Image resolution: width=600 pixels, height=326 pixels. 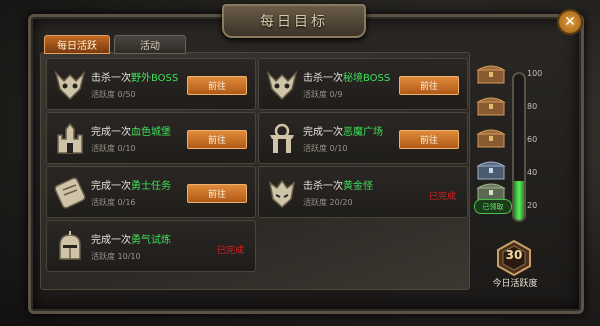 I want to click on task-name: 击杀一次野外BOSS, so click(x=135, y=78).